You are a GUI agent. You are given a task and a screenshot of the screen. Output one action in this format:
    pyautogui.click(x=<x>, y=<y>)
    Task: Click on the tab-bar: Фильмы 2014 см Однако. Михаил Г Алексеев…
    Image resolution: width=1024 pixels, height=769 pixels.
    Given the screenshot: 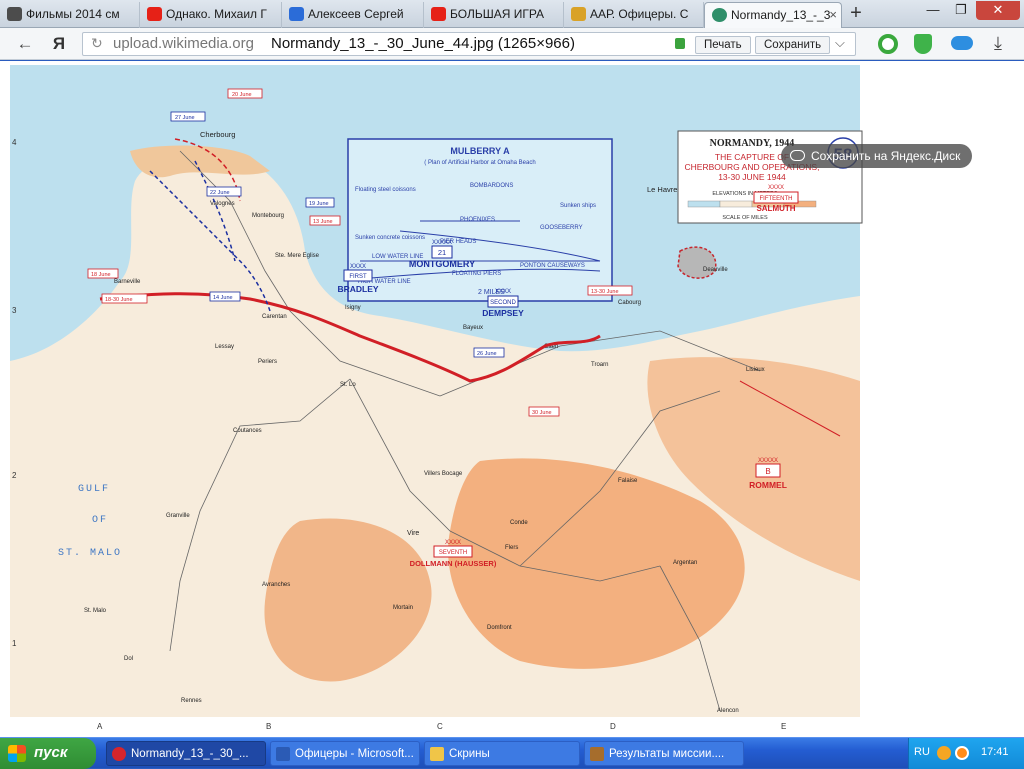 What is the action you would take?
    pyautogui.click(x=512, y=14)
    